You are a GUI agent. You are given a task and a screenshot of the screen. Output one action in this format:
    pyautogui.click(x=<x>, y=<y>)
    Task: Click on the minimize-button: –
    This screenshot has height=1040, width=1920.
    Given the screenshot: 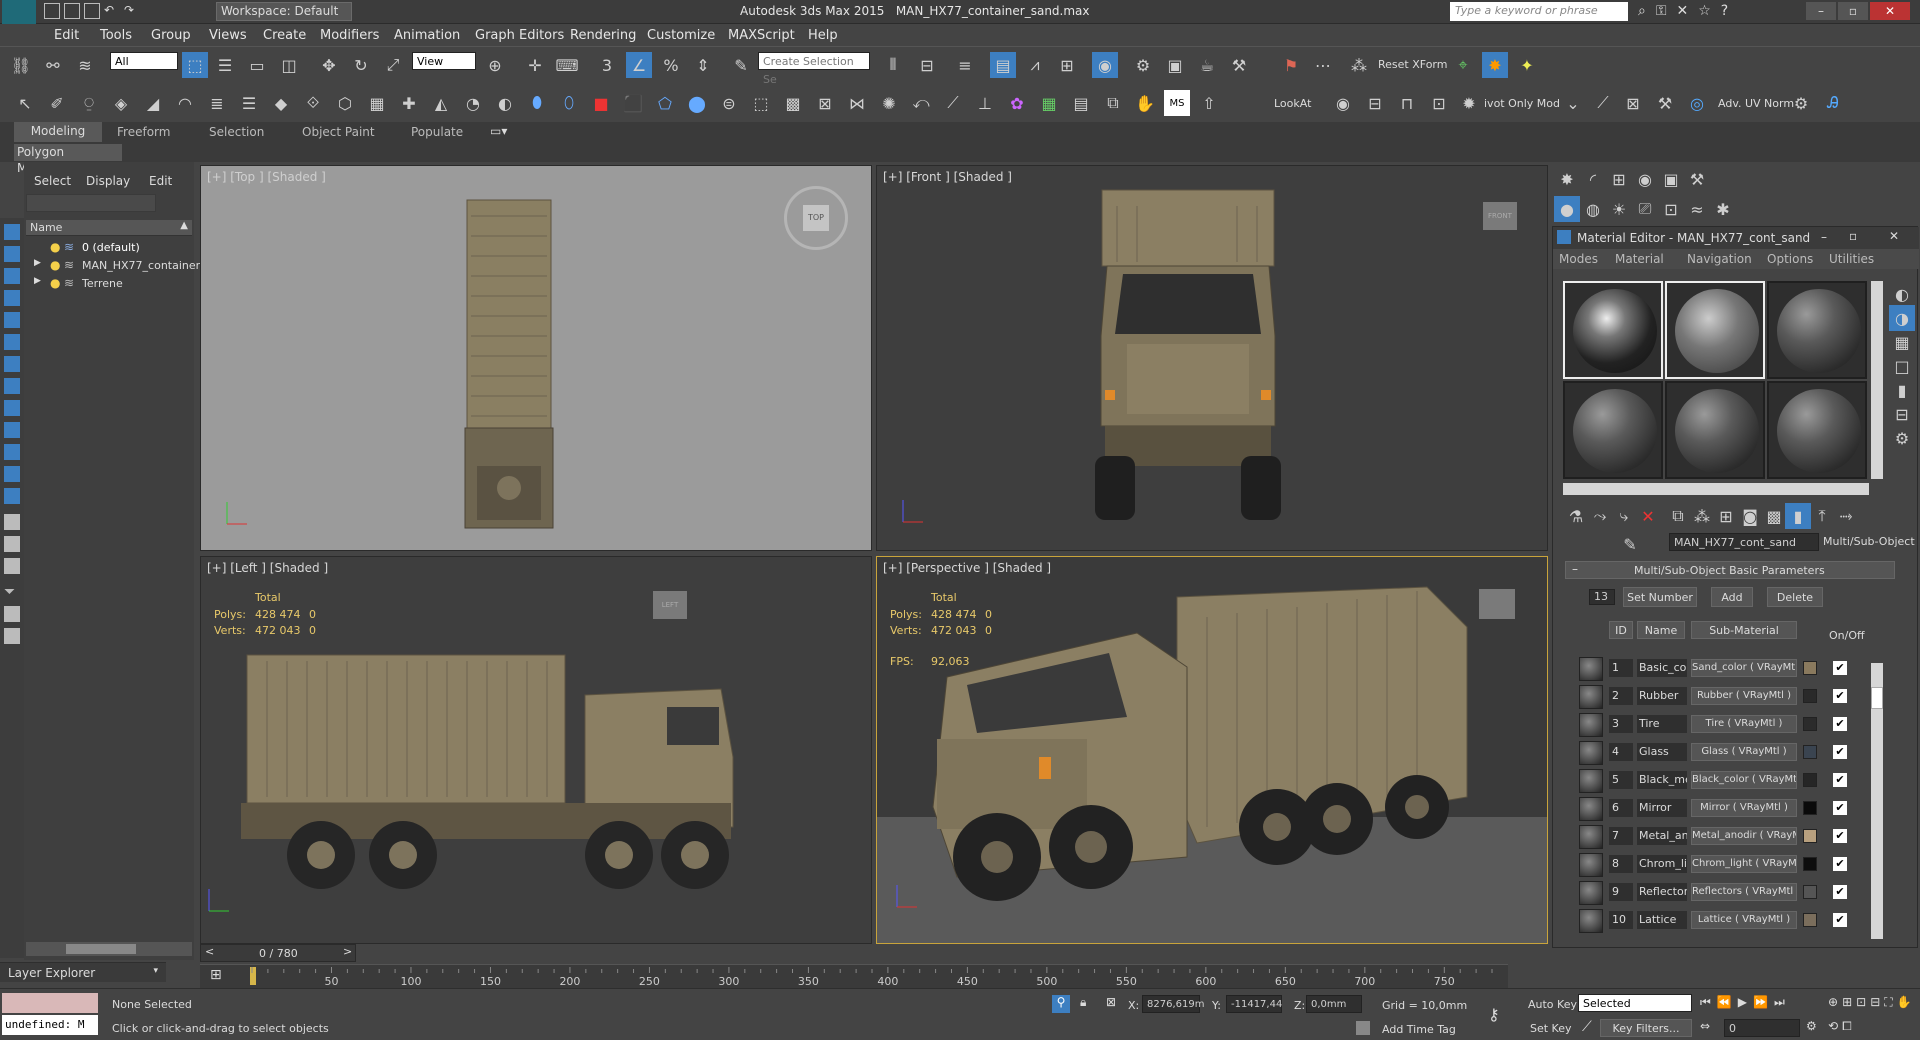 What is the action you would take?
    pyautogui.click(x=1824, y=237)
    